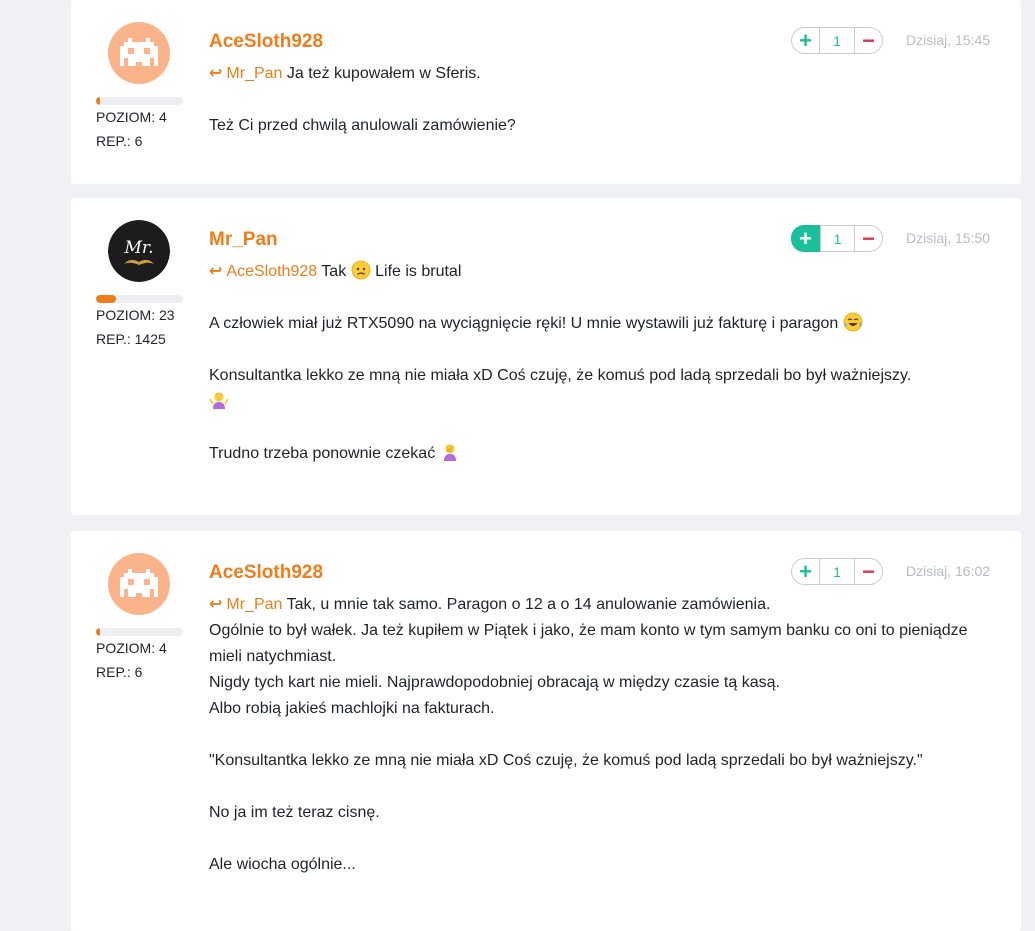 This screenshot has width=1035, height=931. I want to click on post-paragraph: Trudno trzeba ponownie czekać, so click(606, 454).